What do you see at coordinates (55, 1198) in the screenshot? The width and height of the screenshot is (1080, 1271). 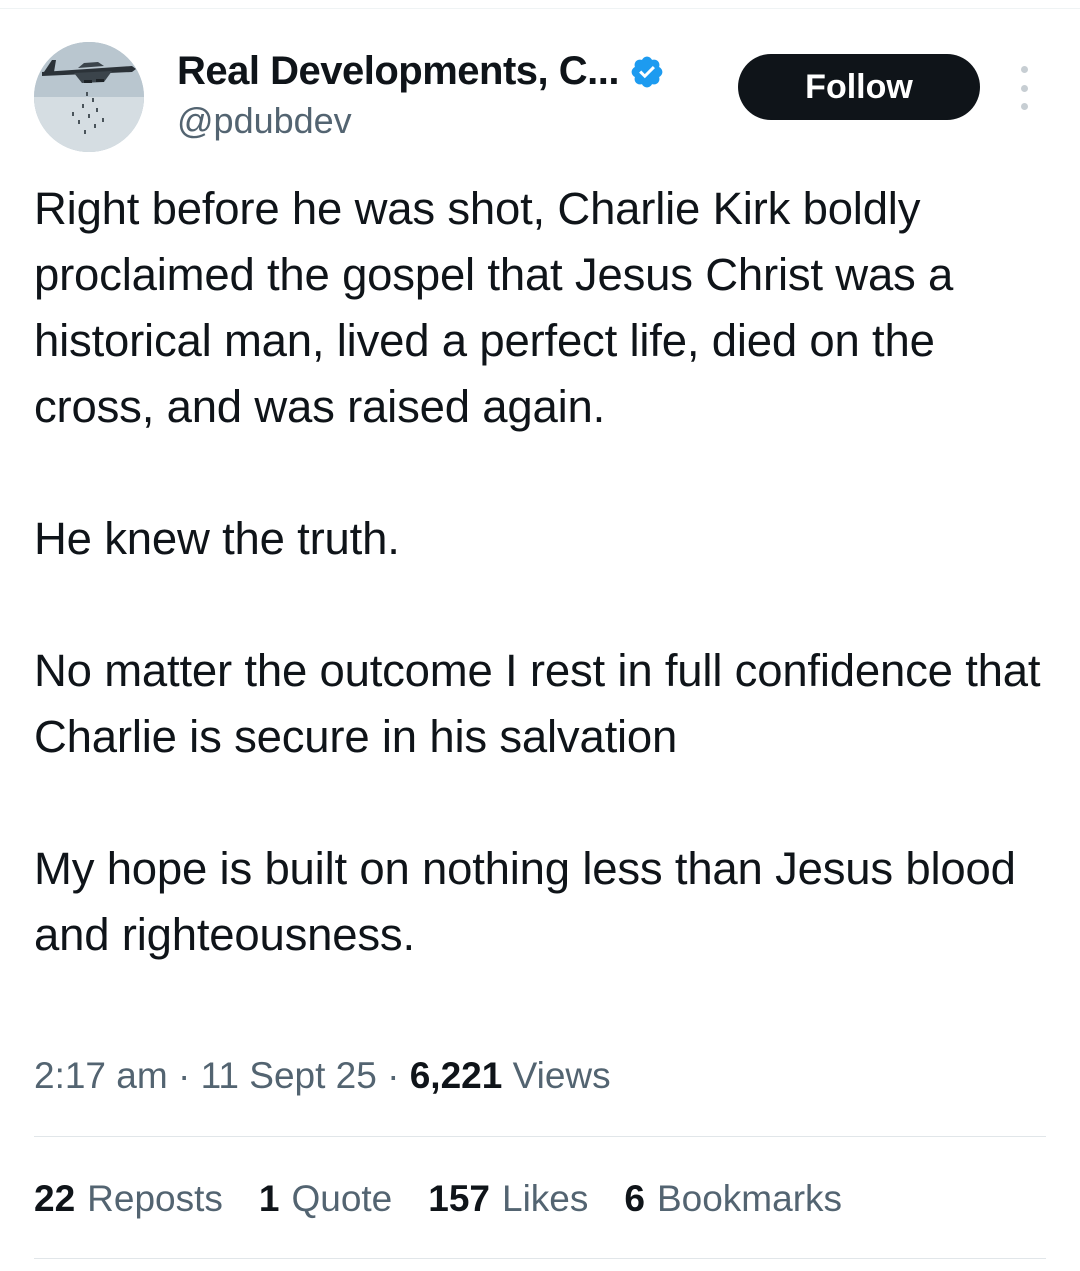 I see `reposts-count: 22` at bounding box center [55, 1198].